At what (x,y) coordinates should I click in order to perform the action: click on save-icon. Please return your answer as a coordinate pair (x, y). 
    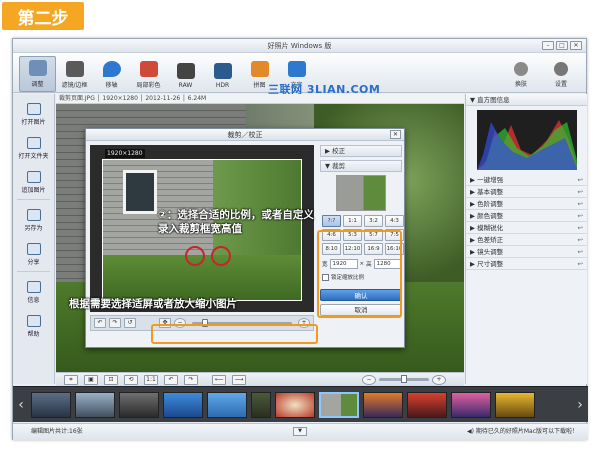
    Looking at the image, I should click on (33, 214).